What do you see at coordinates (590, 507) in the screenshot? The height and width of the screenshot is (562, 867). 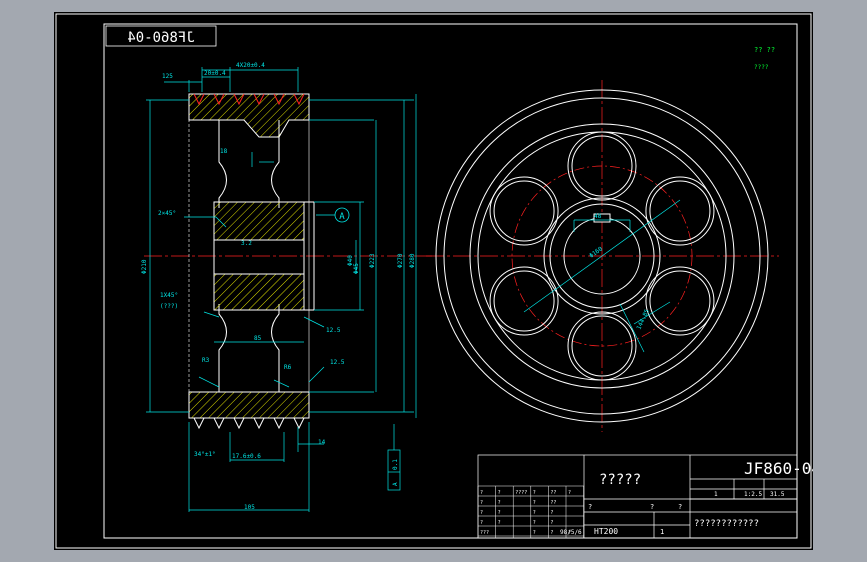 I see `mid-label-1: ?` at bounding box center [590, 507].